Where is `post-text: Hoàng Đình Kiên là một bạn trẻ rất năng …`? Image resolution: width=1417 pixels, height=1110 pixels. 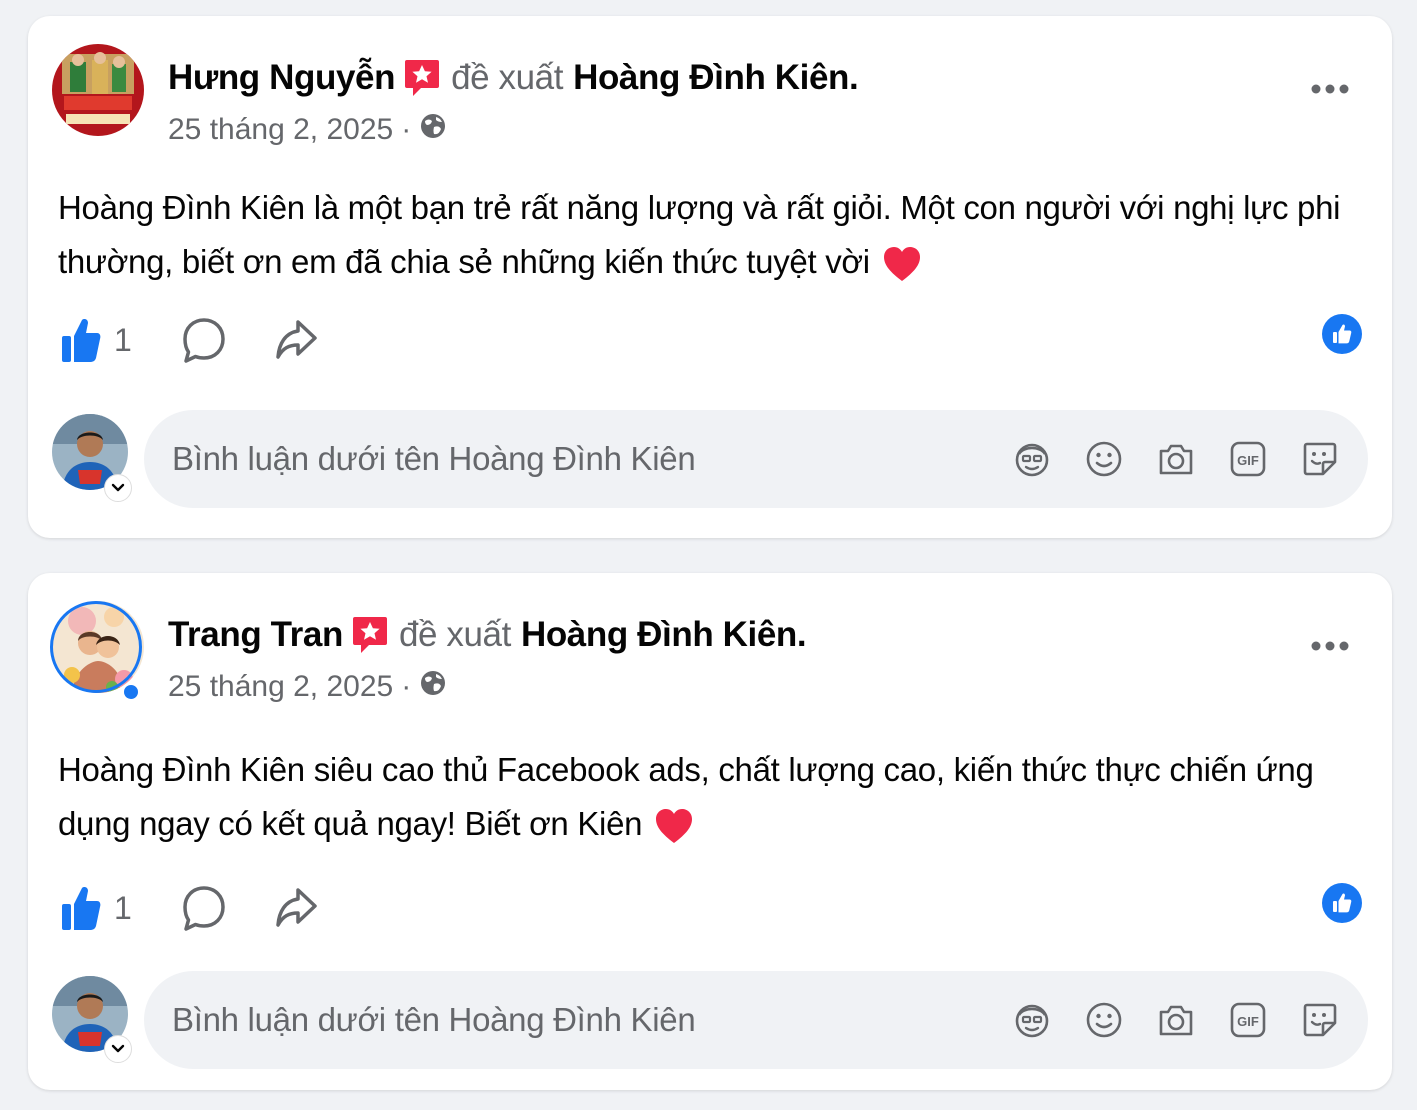
post-text: Hoàng Đình Kiên là một bạn trẻ rất năng … is located at coordinates (699, 234).